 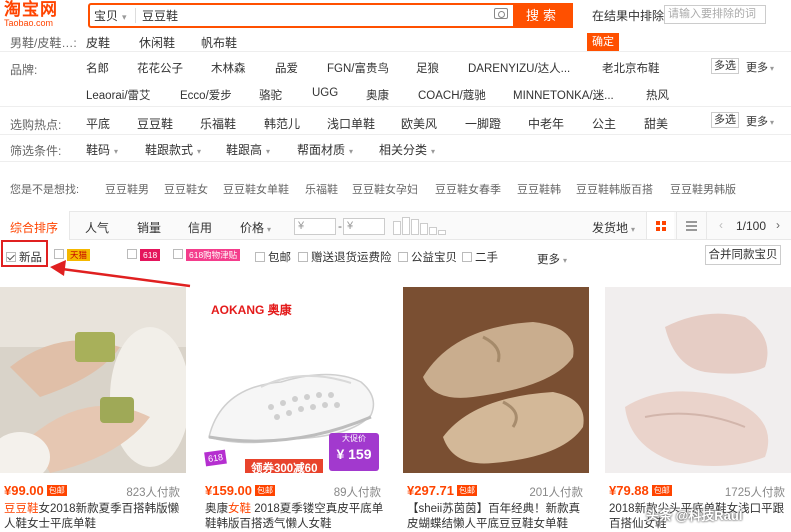 What do you see at coordinates (218, 123) in the screenshot?
I see `hot-option: 乐福鞋` at bounding box center [218, 123].